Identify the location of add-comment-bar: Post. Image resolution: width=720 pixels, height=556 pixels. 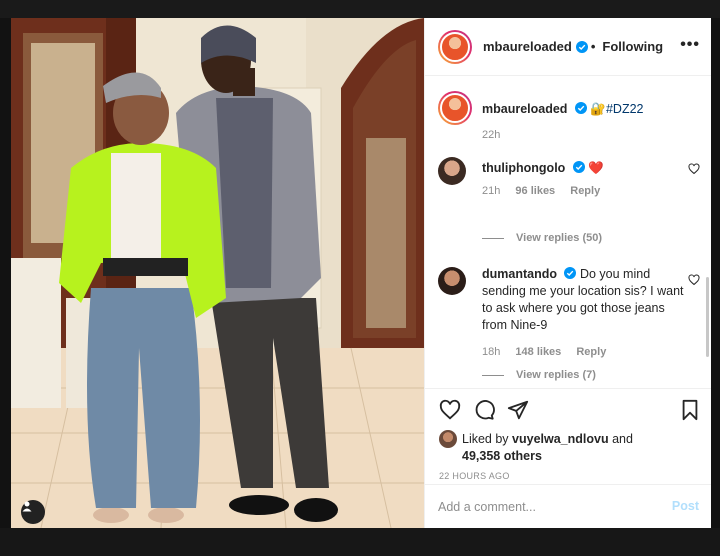
(568, 506).